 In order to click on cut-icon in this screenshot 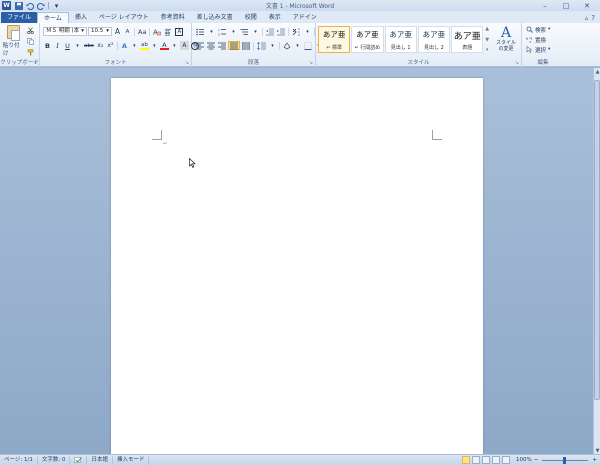, I will do `click(30, 30)`.